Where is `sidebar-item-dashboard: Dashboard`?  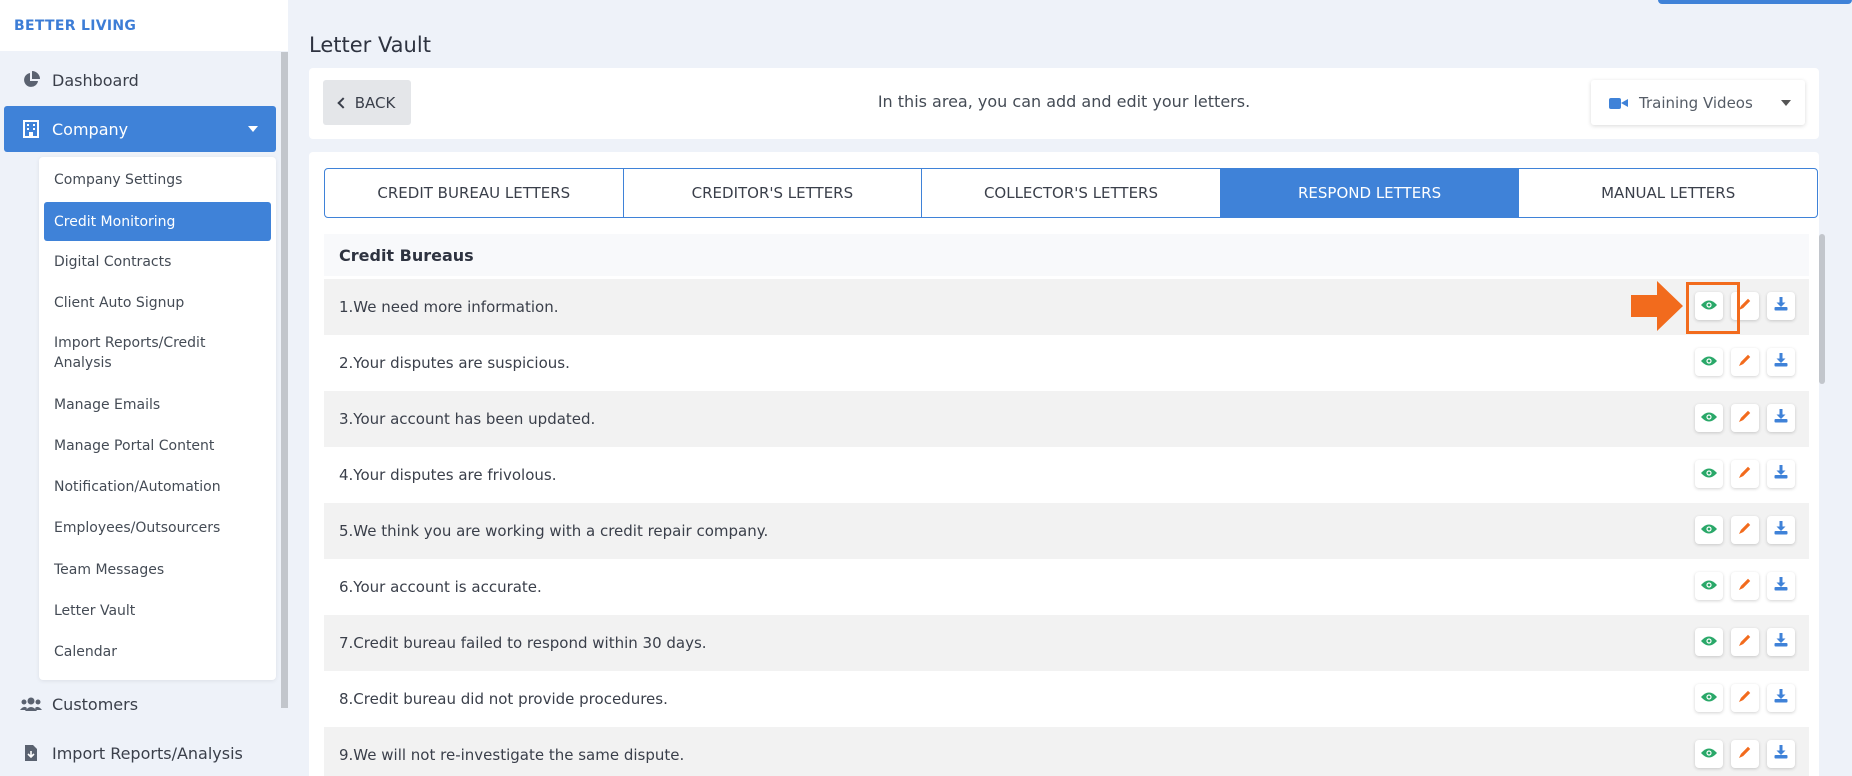
sidebar-item-dashboard: Dashboard is located at coordinates (140, 80).